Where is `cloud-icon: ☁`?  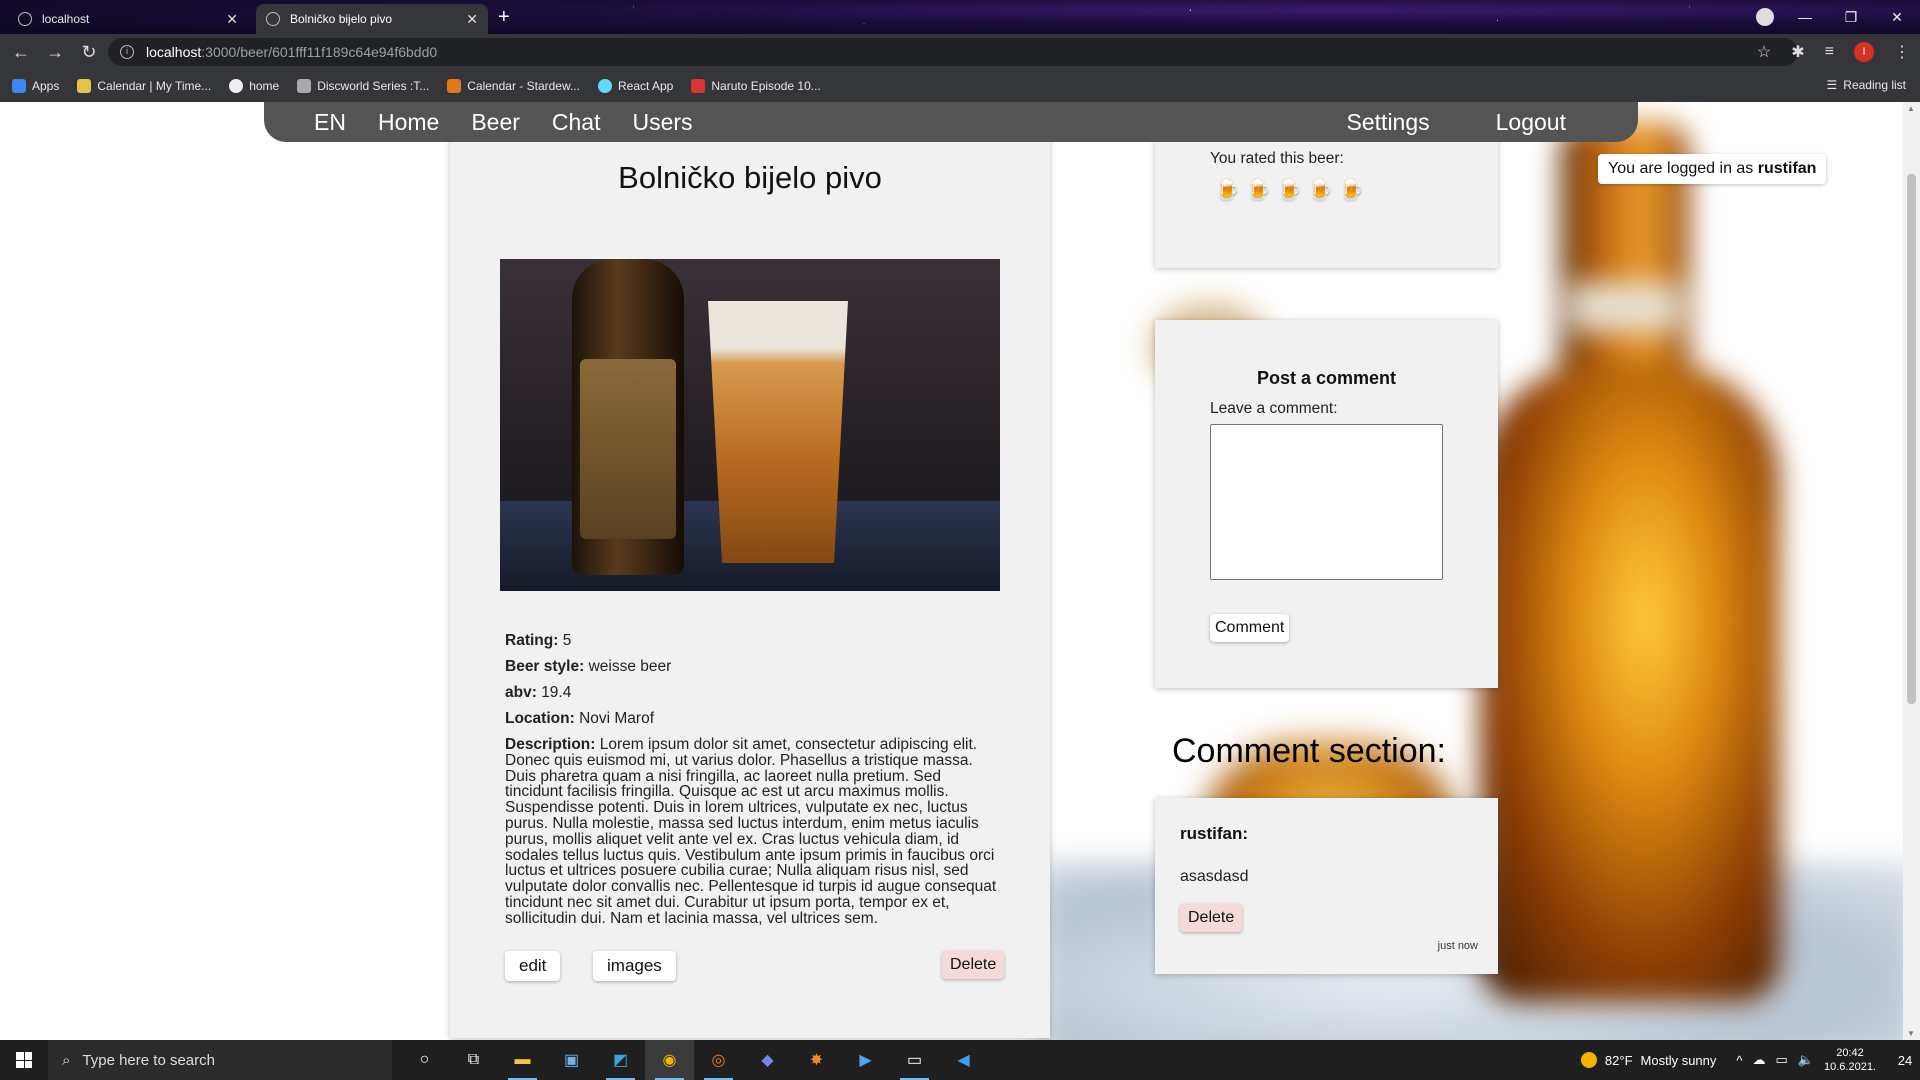 cloud-icon: ☁ is located at coordinates (1759, 1060).